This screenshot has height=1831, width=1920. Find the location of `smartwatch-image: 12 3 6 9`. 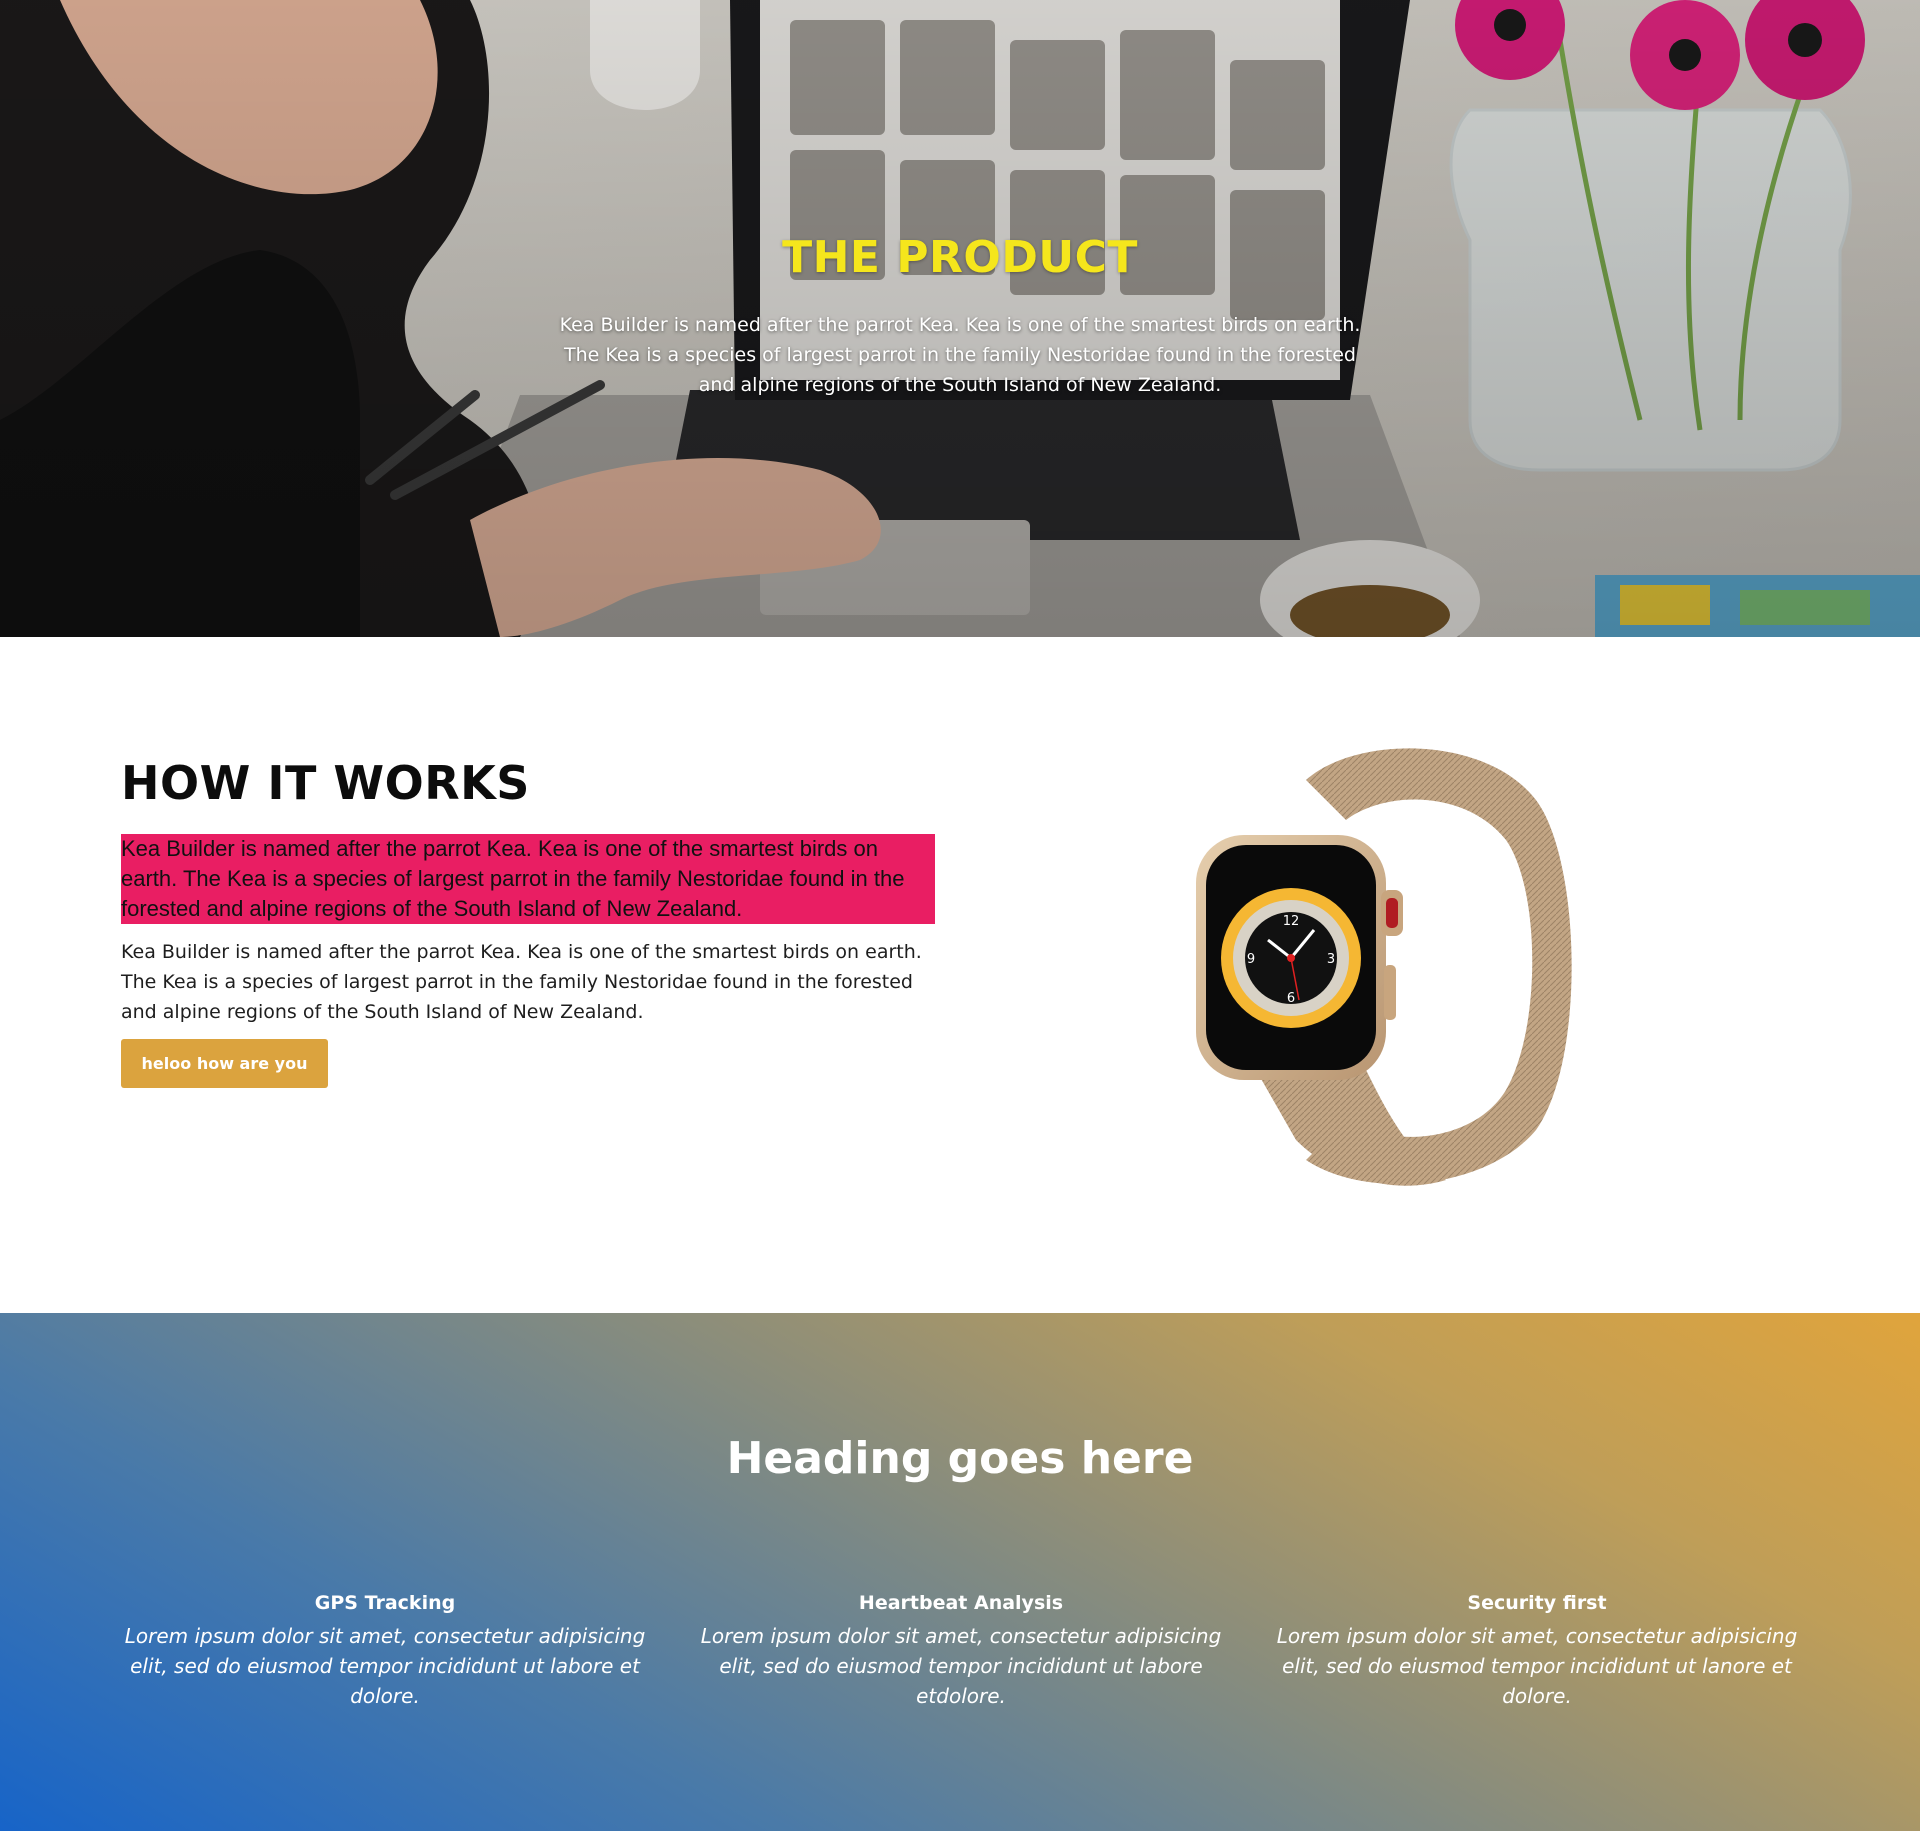

smartwatch-image: 12 3 6 9 is located at coordinates (1396, 967).